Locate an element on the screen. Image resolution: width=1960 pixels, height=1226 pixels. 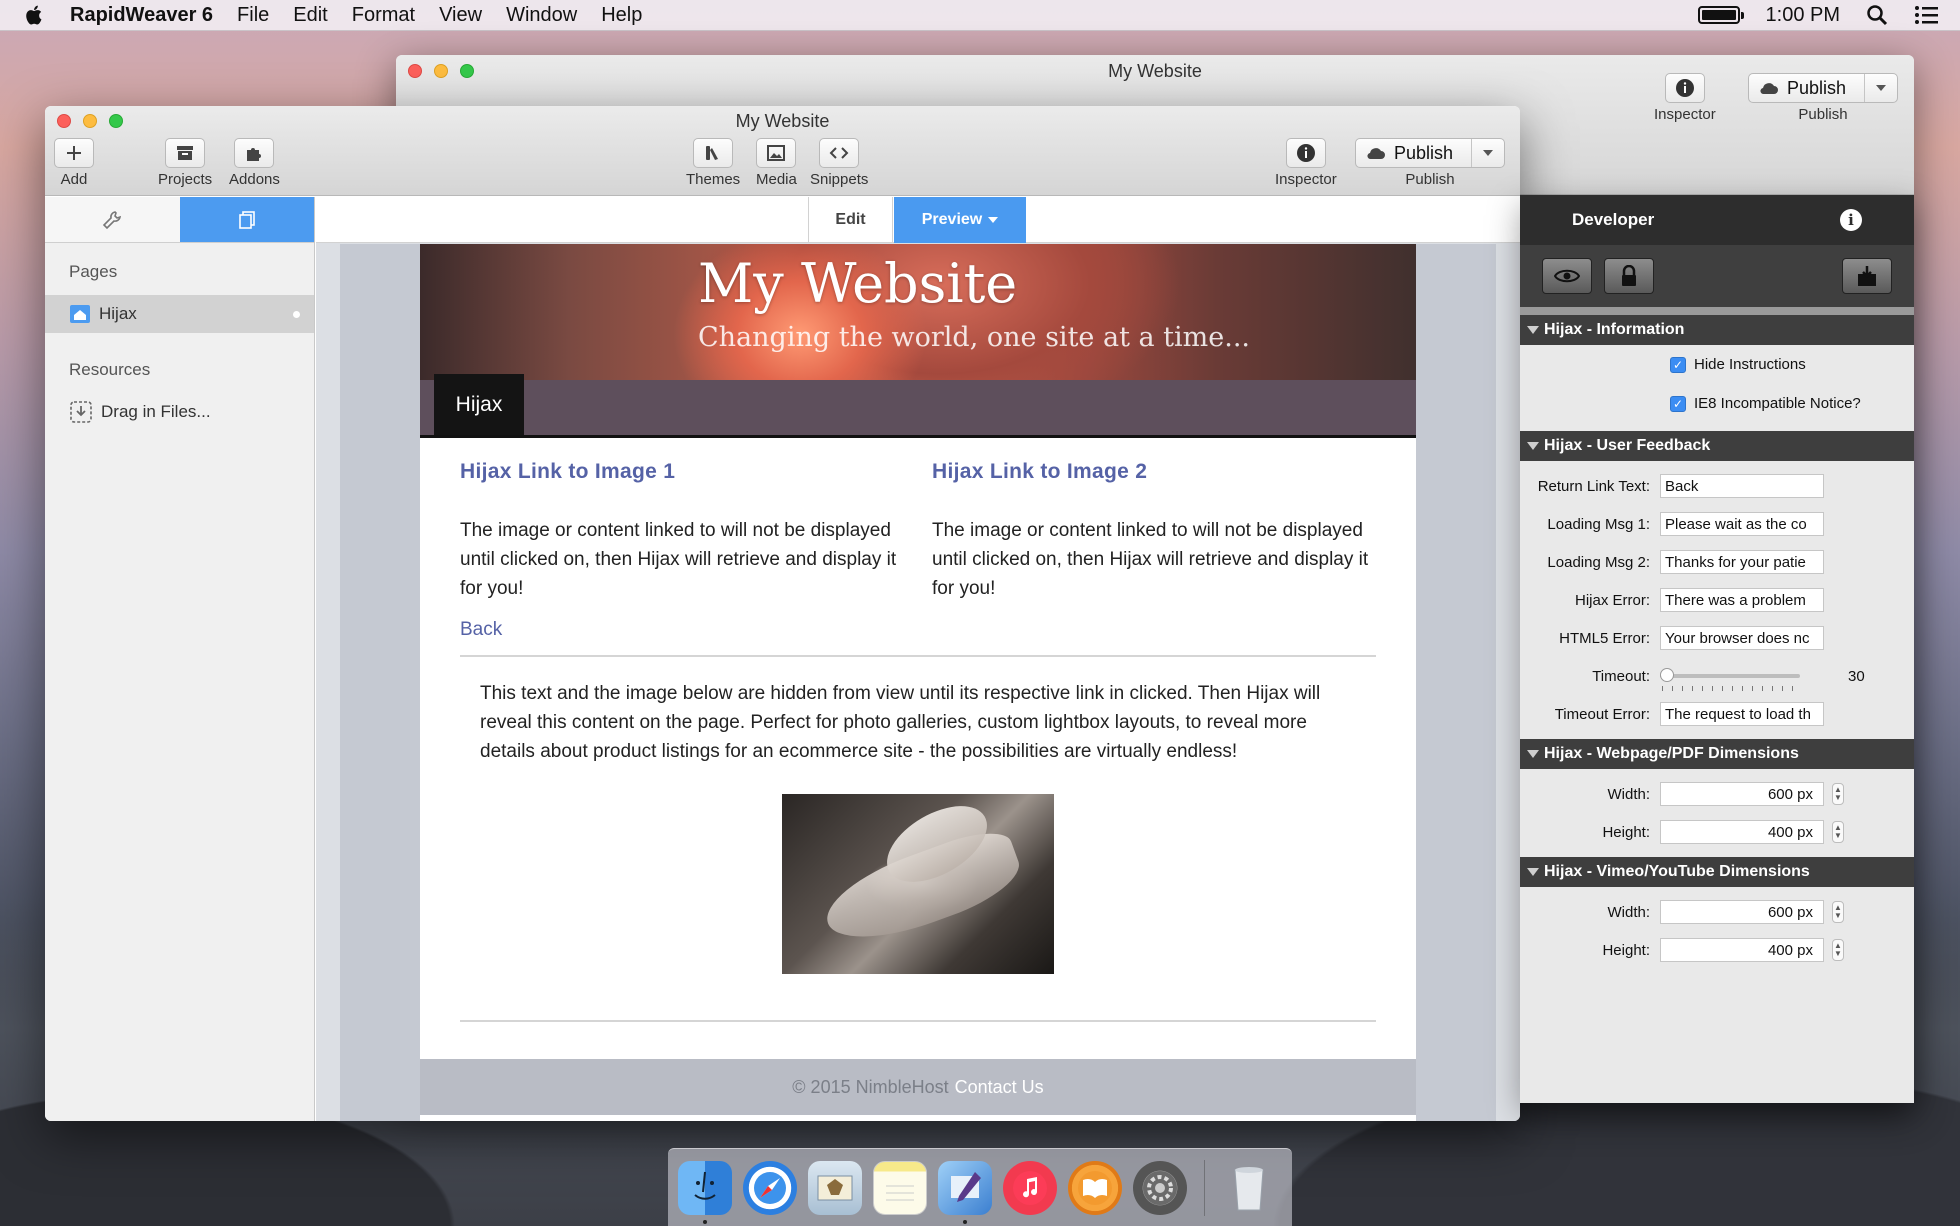
publish-button: Publish Publish is located at coordinates (1430, 163).